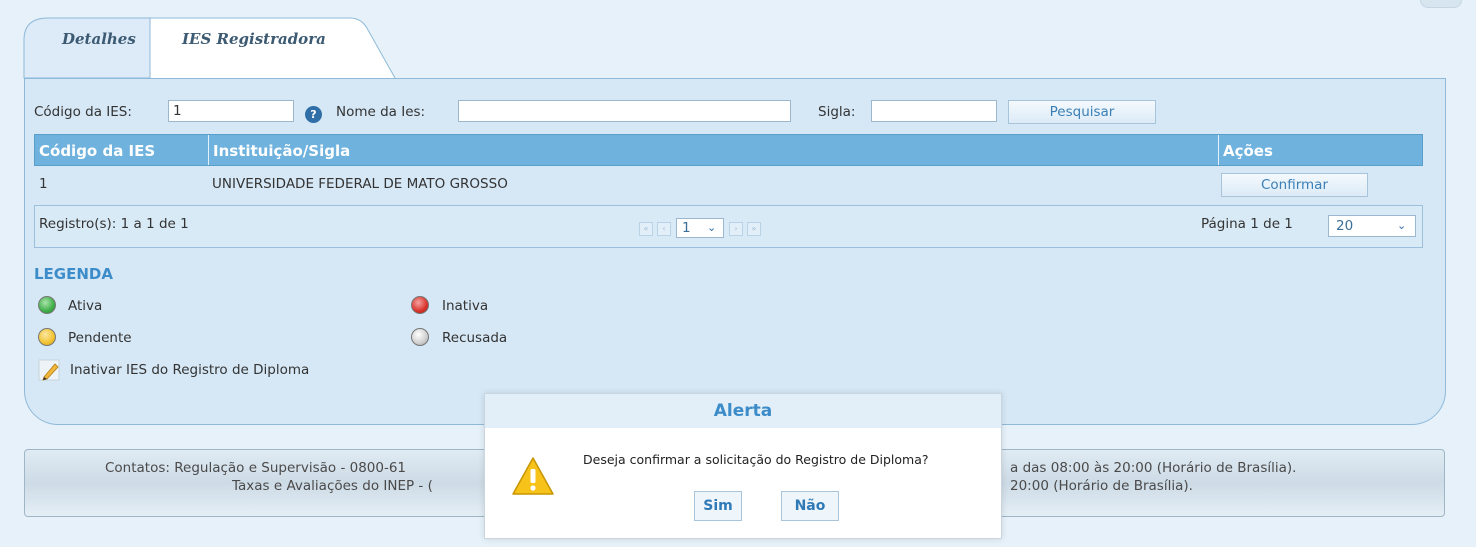 Image resolution: width=1476 pixels, height=547 pixels. I want to click on first-page-icon: «, so click(646, 229).